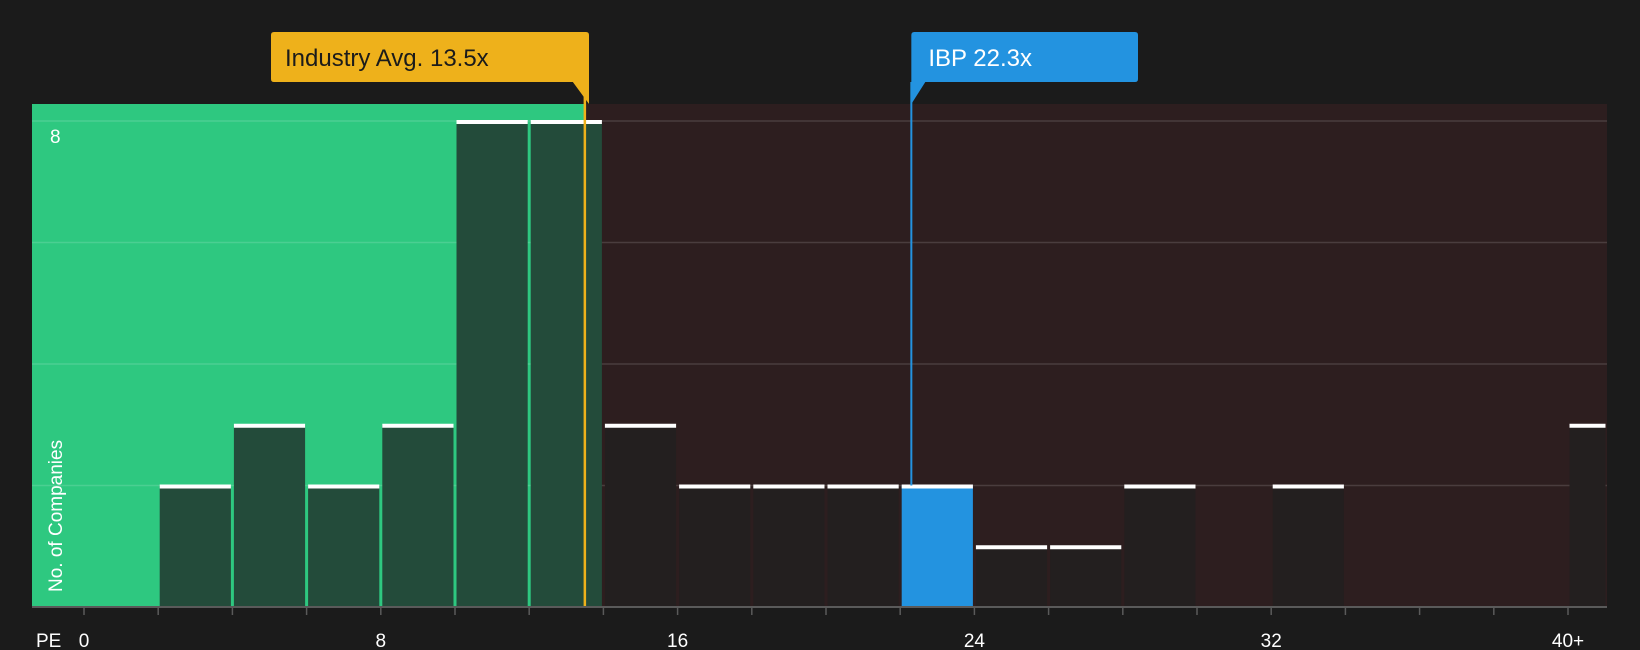 Image resolution: width=1640 pixels, height=650 pixels. What do you see at coordinates (975, 640) in the screenshot?
I see `x-tick-label: 24` at bounding box center [975, 640].